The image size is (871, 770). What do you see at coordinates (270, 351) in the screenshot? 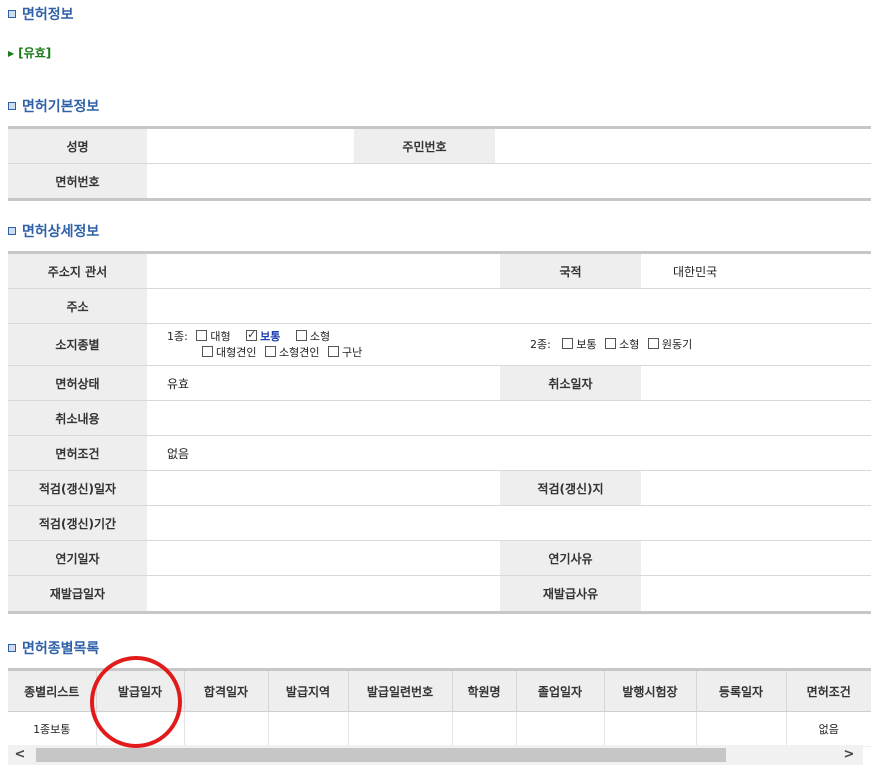
I see `class1-small-tow-checkbox` at bounding box center [270, 351].